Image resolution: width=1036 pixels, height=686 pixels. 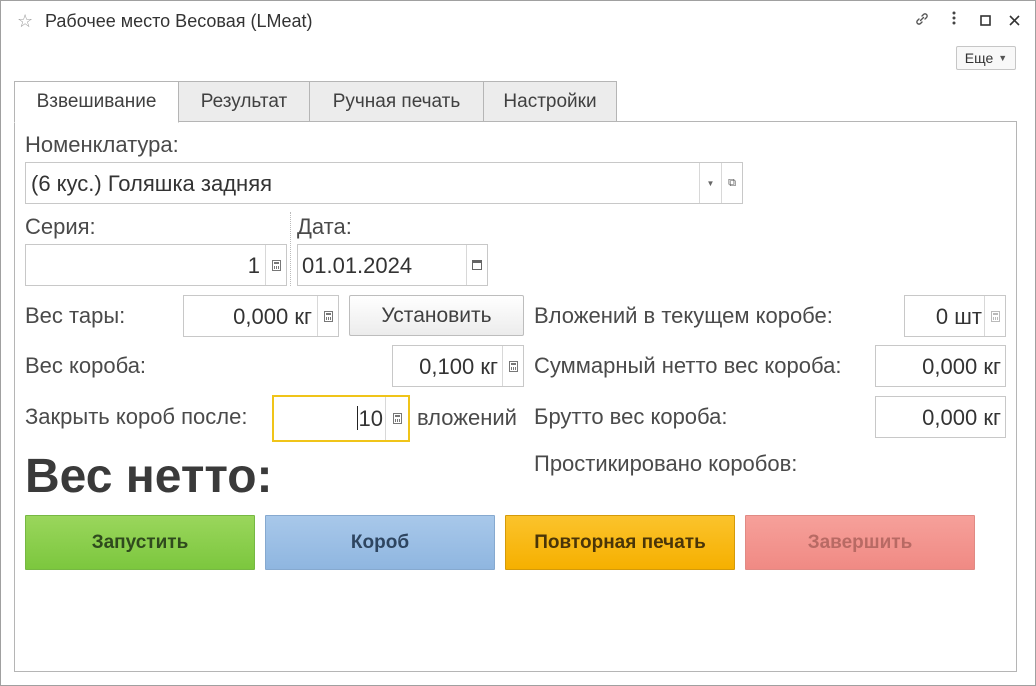 I want to click on gross-value: 0,000 кг, so click(x=961, y=417).